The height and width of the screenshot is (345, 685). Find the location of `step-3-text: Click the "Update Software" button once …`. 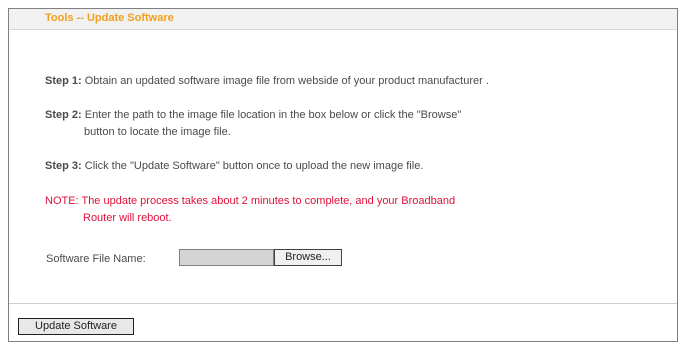

step-3-text: Click the "Update Software" button once … is located at coordinates (254, 166).